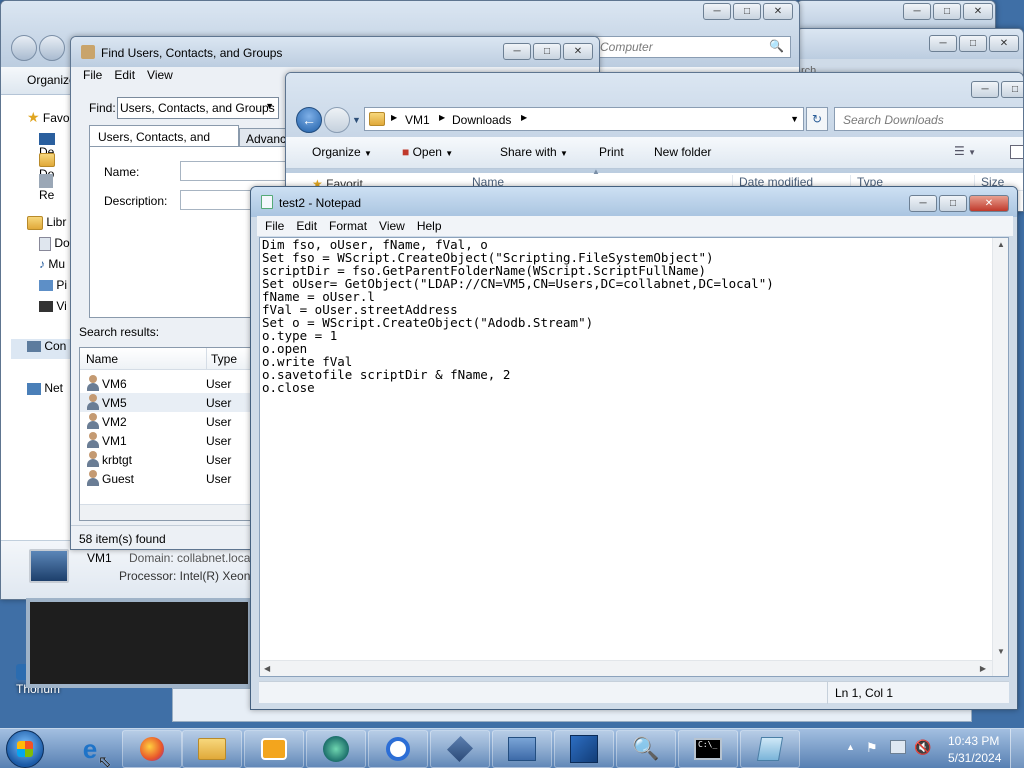 The height and width of the screenshot is (768, 1024). Describe the element at coordinates (974, 758) in the screenshot. I see `clock-date: 5/31/2024` at that location.